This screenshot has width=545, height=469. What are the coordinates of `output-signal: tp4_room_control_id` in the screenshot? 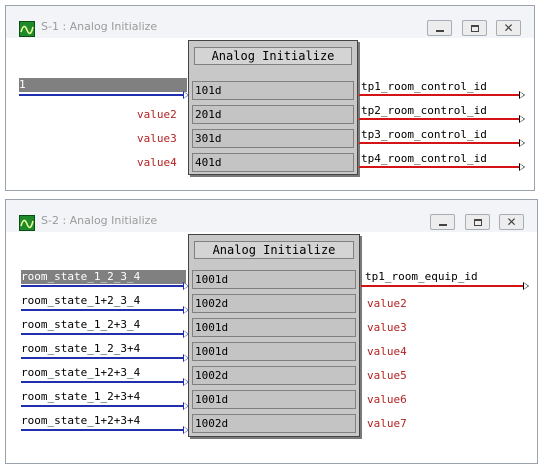 It's located at (424, 158).